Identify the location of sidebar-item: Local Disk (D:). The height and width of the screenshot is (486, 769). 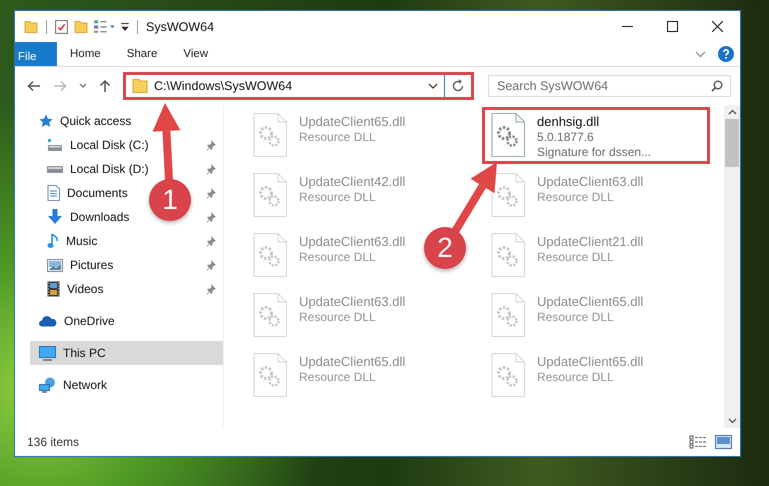
(91, 169).